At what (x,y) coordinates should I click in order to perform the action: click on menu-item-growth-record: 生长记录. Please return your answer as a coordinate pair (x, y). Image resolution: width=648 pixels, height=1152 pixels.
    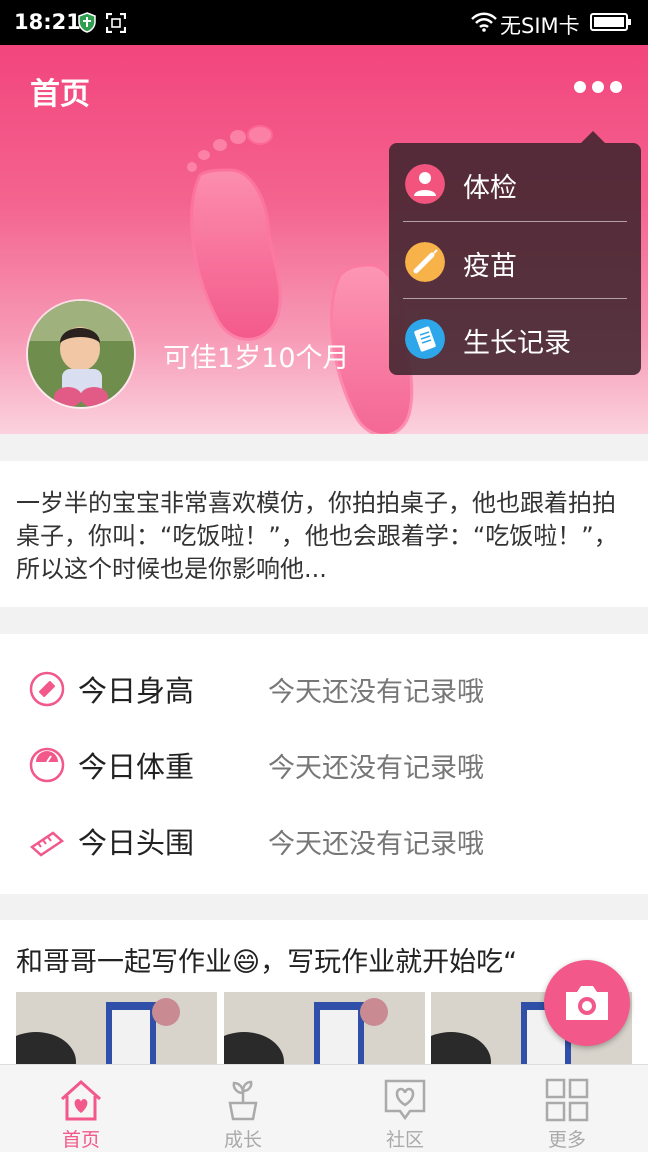
    Looking at the image, I should click on (515, 338).